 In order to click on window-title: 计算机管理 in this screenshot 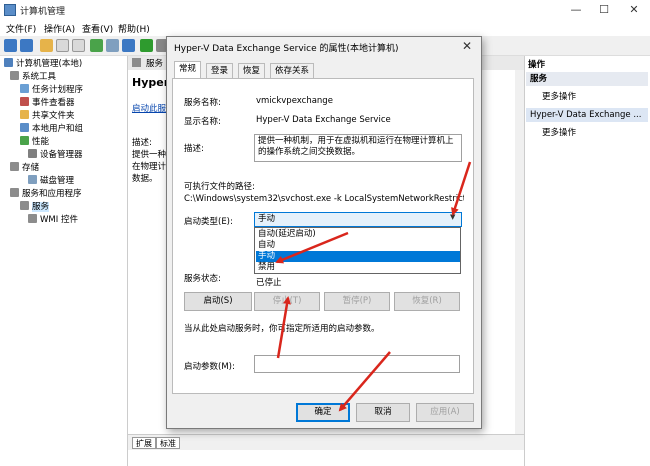, I will do `click(43, 12)`.